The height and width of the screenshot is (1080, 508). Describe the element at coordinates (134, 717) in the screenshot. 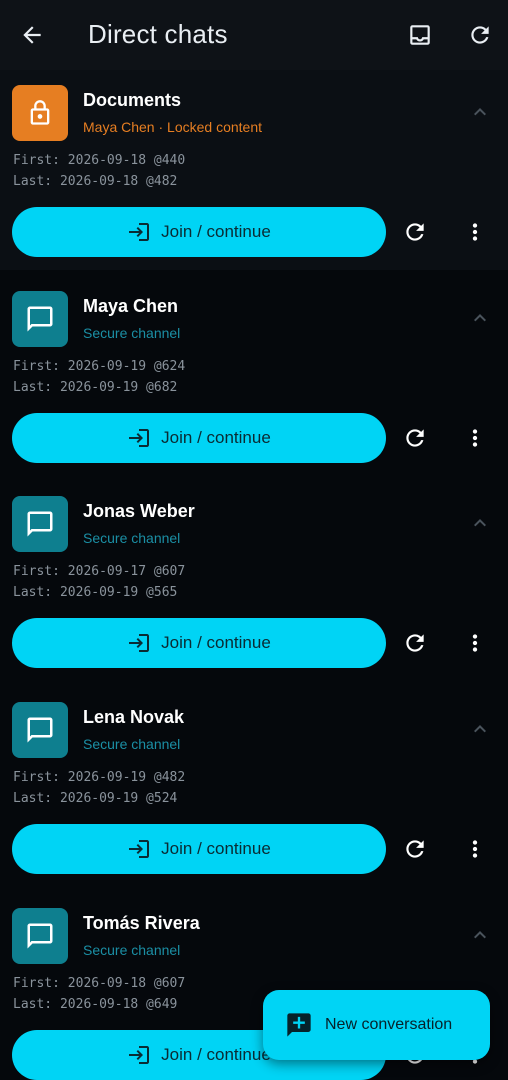

I see `chat-name: Lena Novak` at that location.